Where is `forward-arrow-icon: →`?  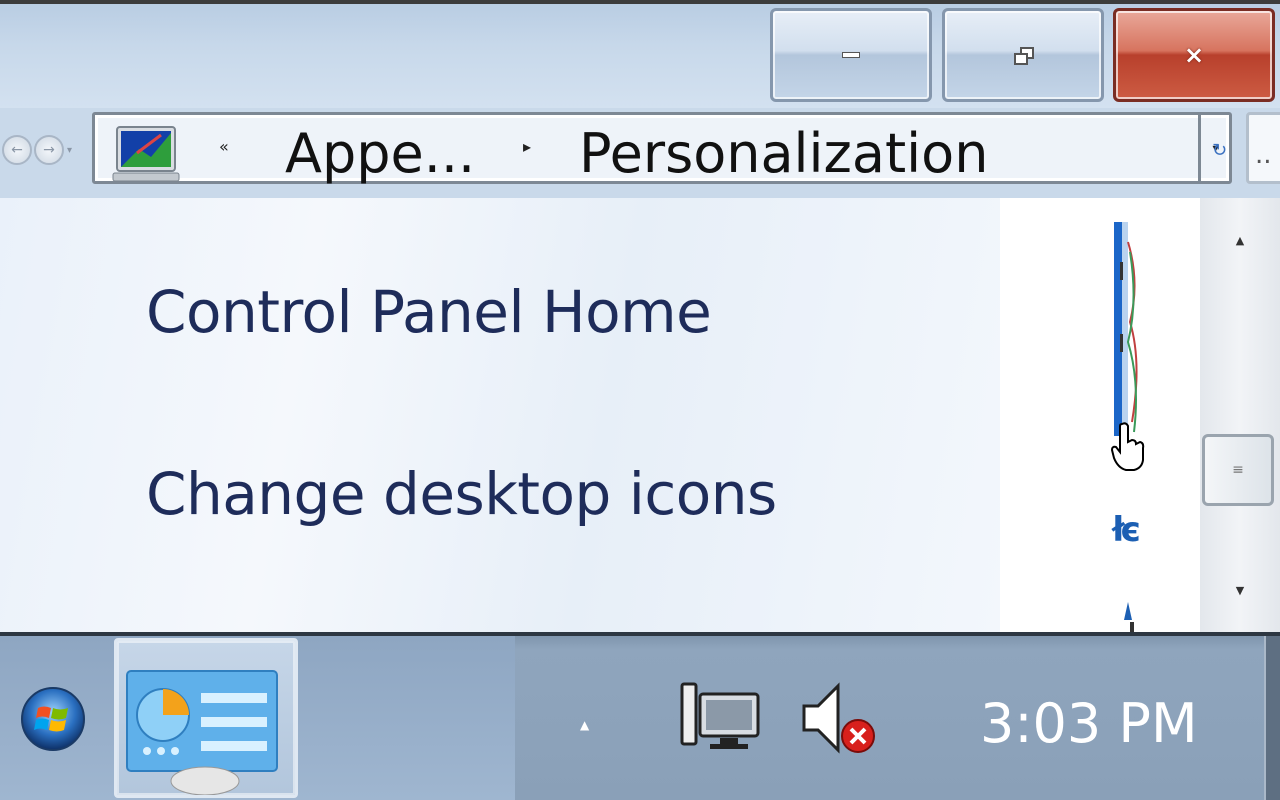 forward-arrow-icon: → is located at coordinates (49, 150).